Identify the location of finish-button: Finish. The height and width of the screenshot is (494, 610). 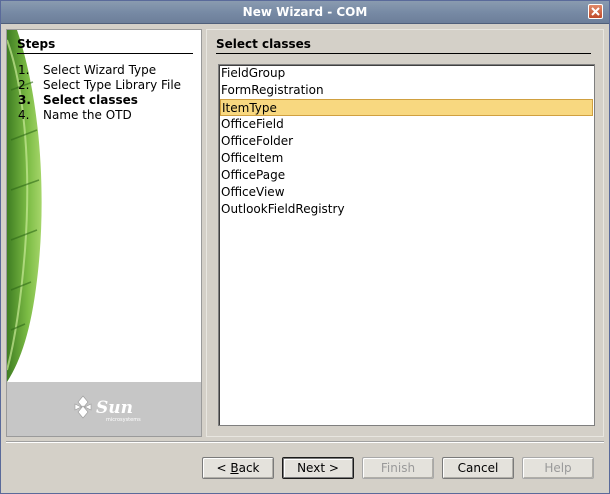
(398, 468).